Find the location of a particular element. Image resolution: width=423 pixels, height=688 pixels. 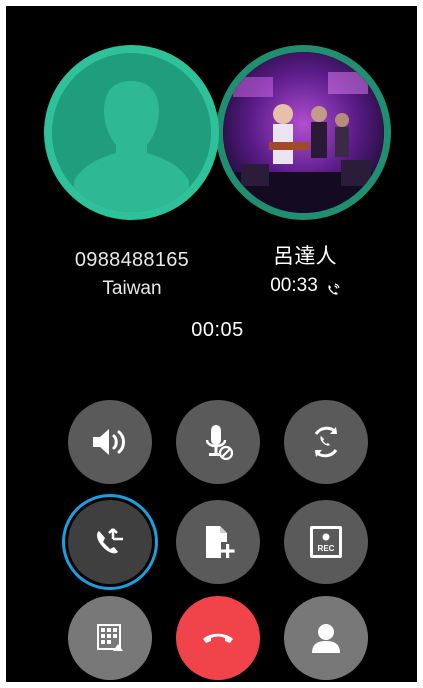

caller1-location: Taiwan is located at coordinates (132, 288).